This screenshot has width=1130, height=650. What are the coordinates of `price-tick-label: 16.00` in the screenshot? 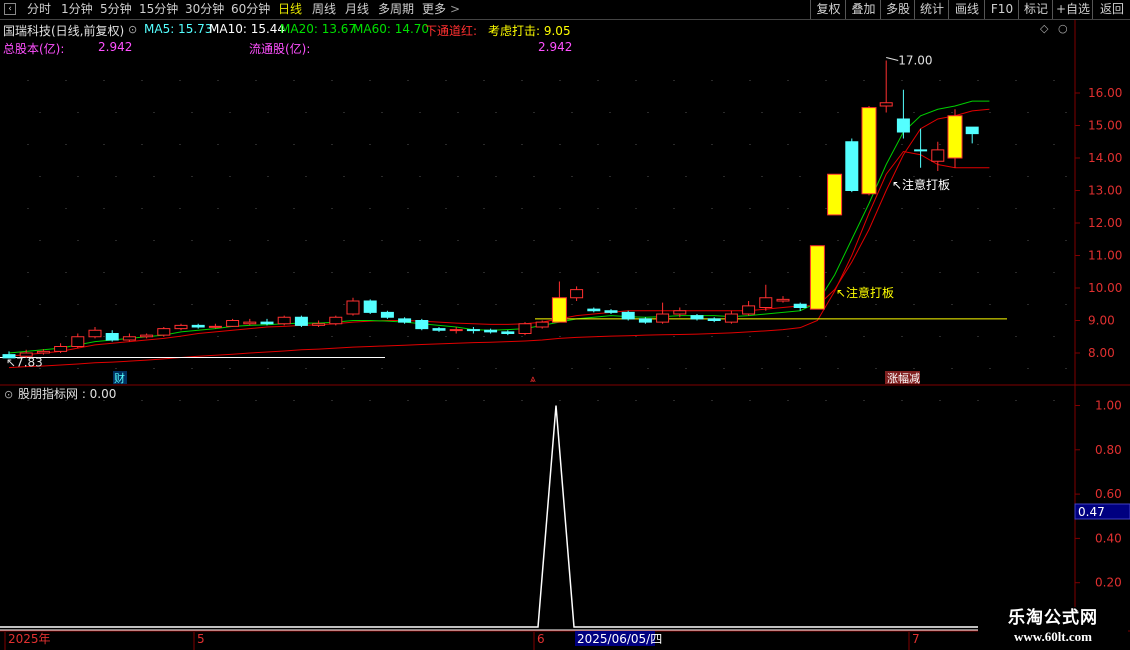 It's located at (1105, 93).